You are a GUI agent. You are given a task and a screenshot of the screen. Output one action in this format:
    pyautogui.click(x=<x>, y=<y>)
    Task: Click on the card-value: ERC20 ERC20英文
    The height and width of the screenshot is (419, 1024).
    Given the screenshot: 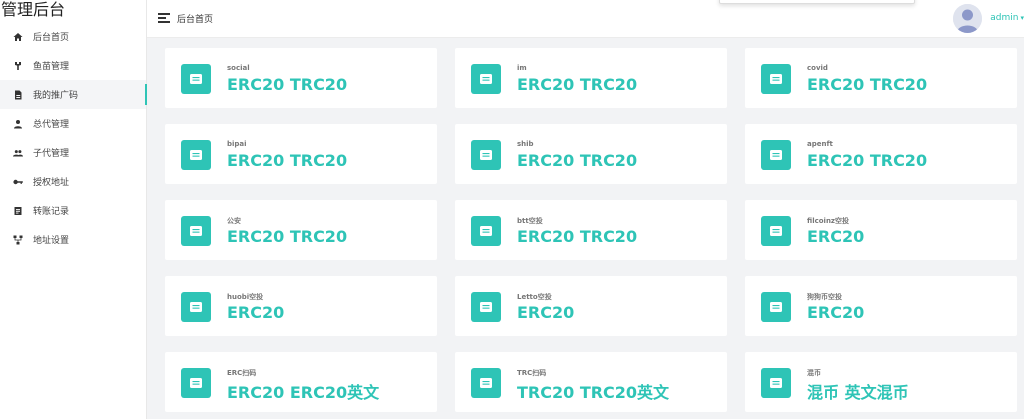 What is the action you would take?
    pyautogui.click(x=303, y=392)
    